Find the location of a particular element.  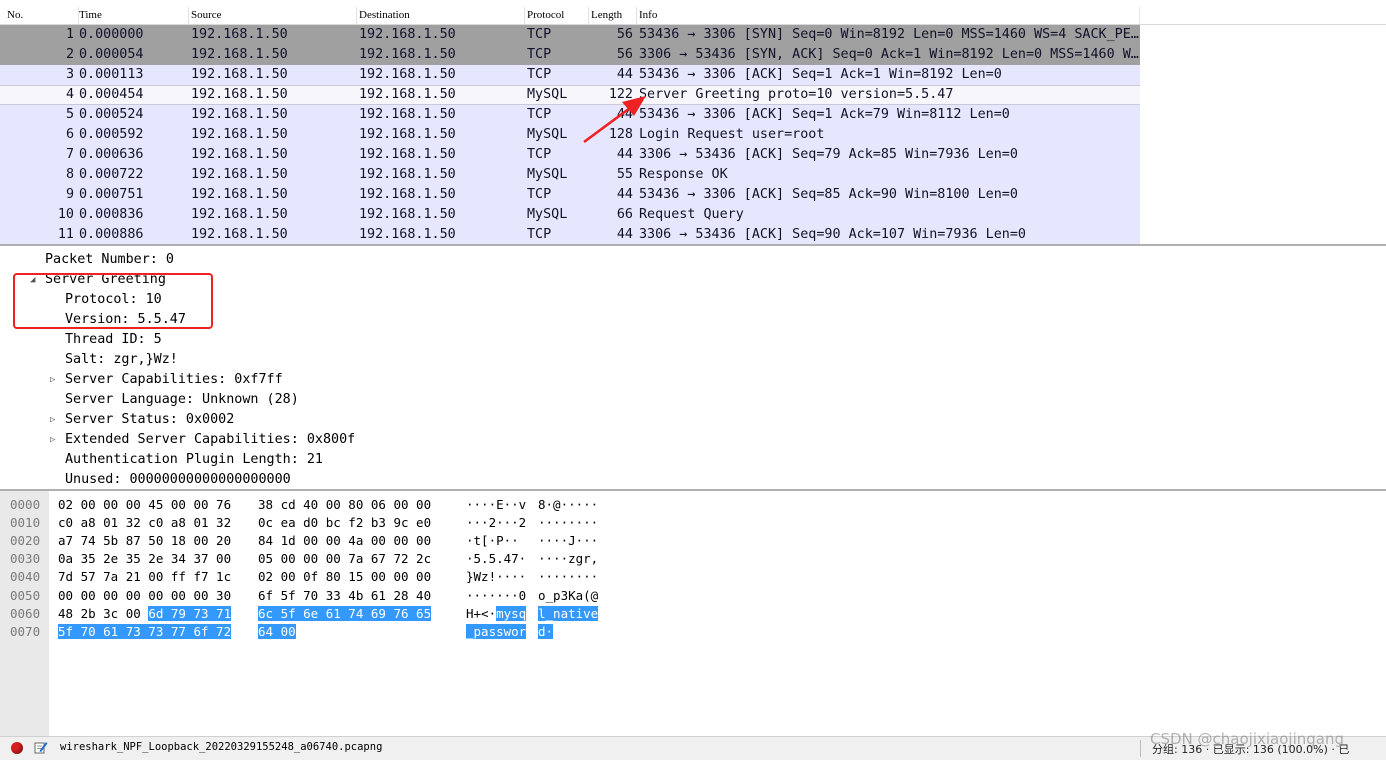

ascii-bytes-group: ···2···2 is located at coordinates (496, 523).